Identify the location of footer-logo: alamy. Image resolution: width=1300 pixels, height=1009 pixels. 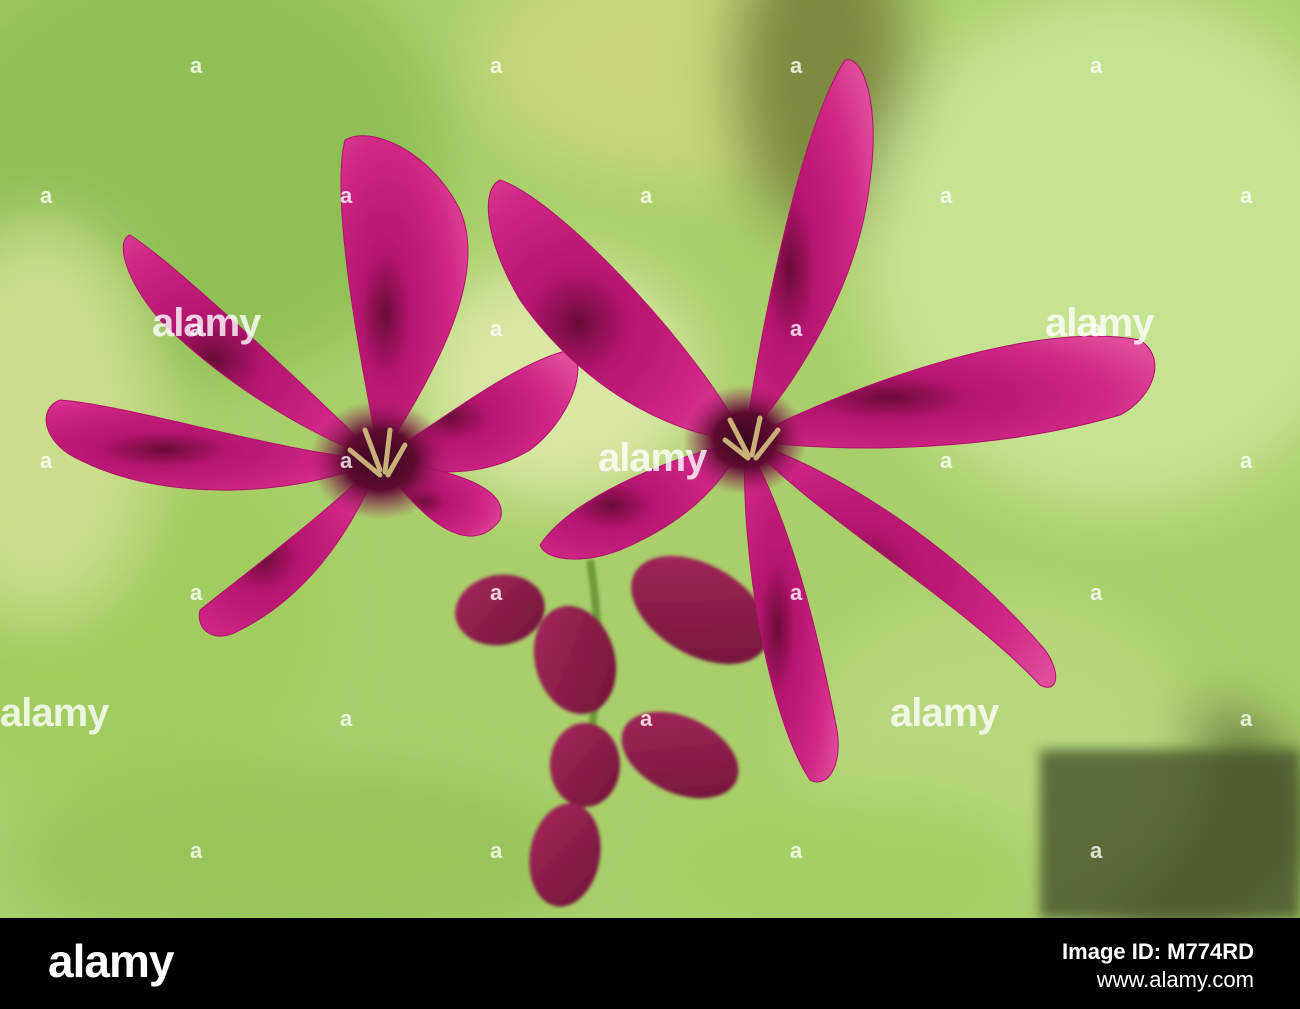
(111, 961).